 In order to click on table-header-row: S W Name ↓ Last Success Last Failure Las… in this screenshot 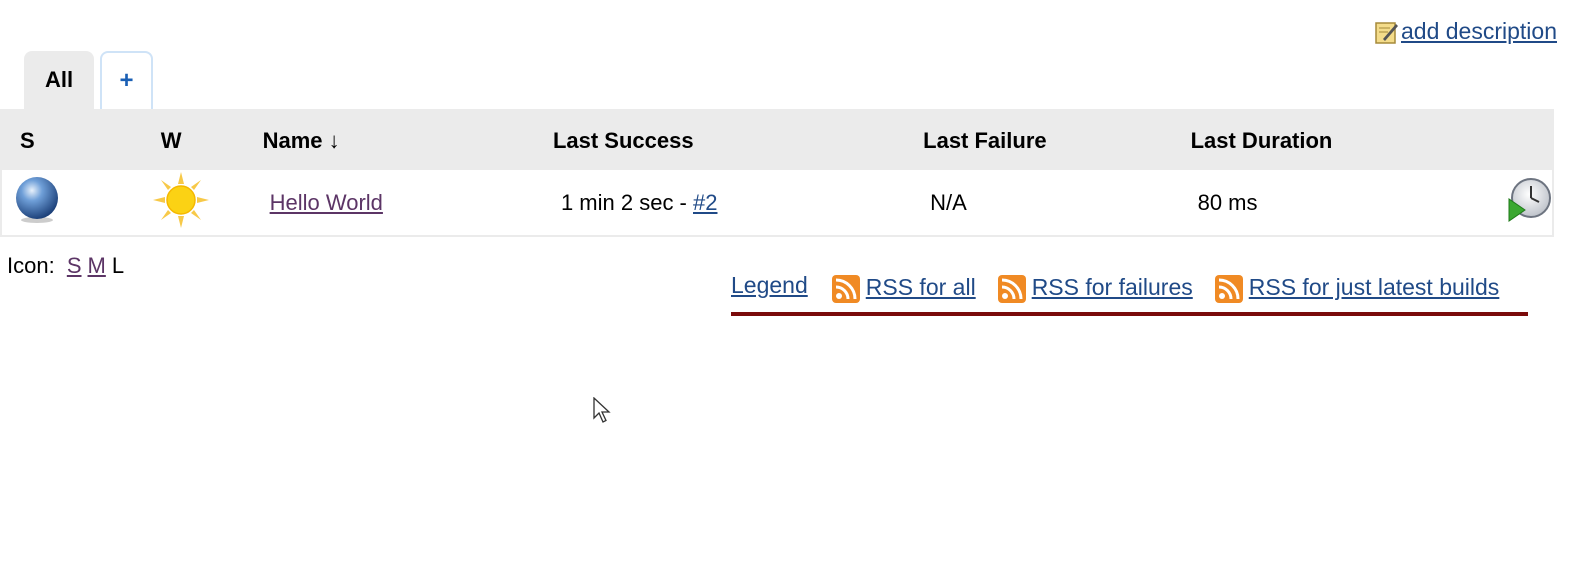, I will do `click(777, 140)`.